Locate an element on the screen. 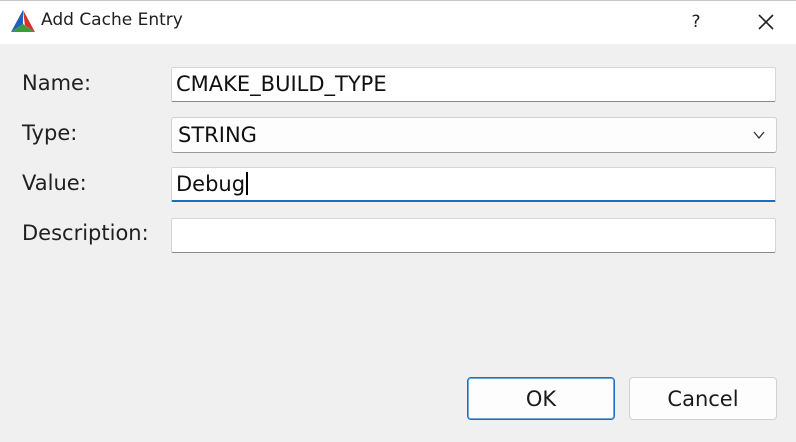  name-input: CMAKE_BUILD_TYPE is located at coordinates (473, 84).